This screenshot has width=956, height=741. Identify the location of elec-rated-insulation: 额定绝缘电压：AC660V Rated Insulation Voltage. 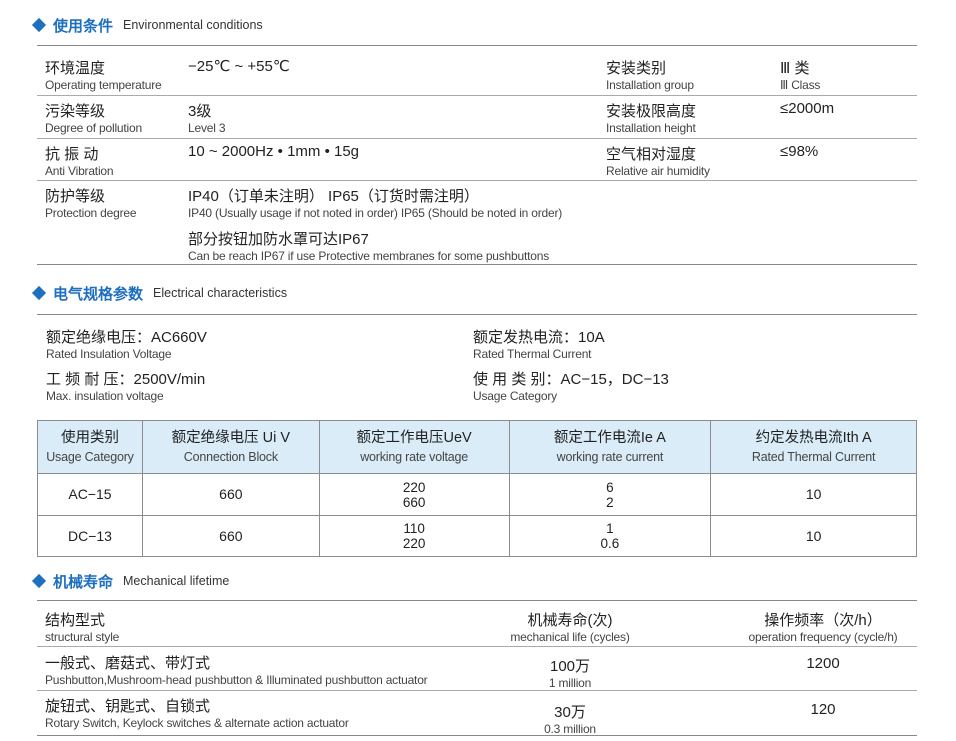
(126, 345).